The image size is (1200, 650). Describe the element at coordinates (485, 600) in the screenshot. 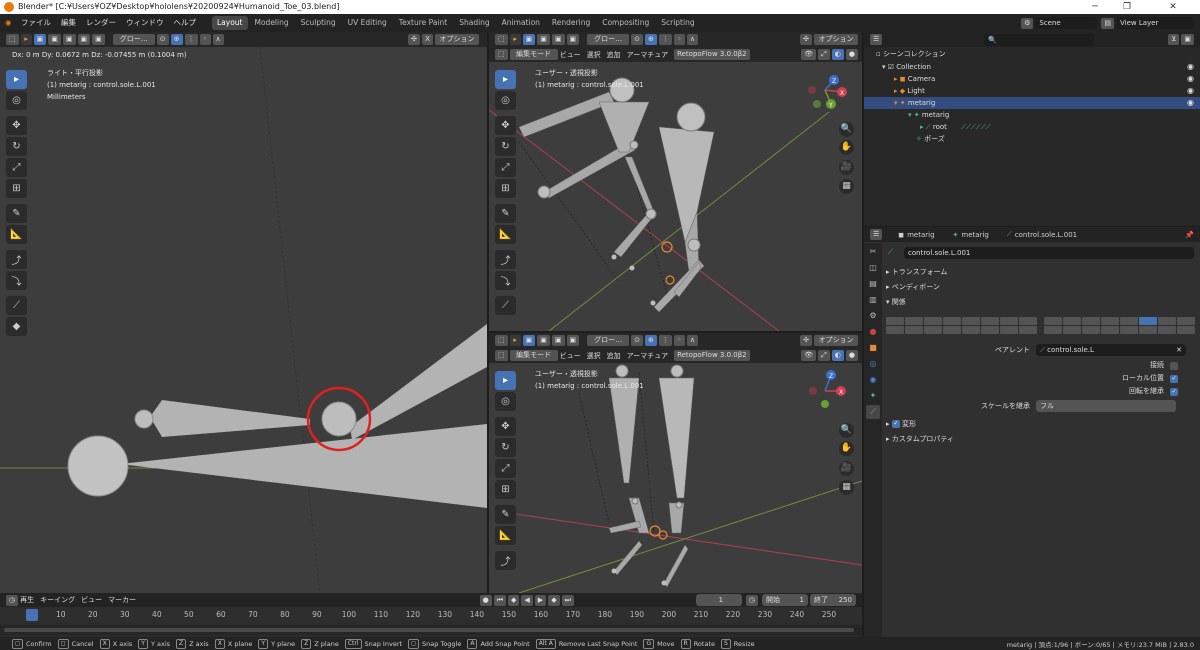

I see `record-icon: ●` at that location.